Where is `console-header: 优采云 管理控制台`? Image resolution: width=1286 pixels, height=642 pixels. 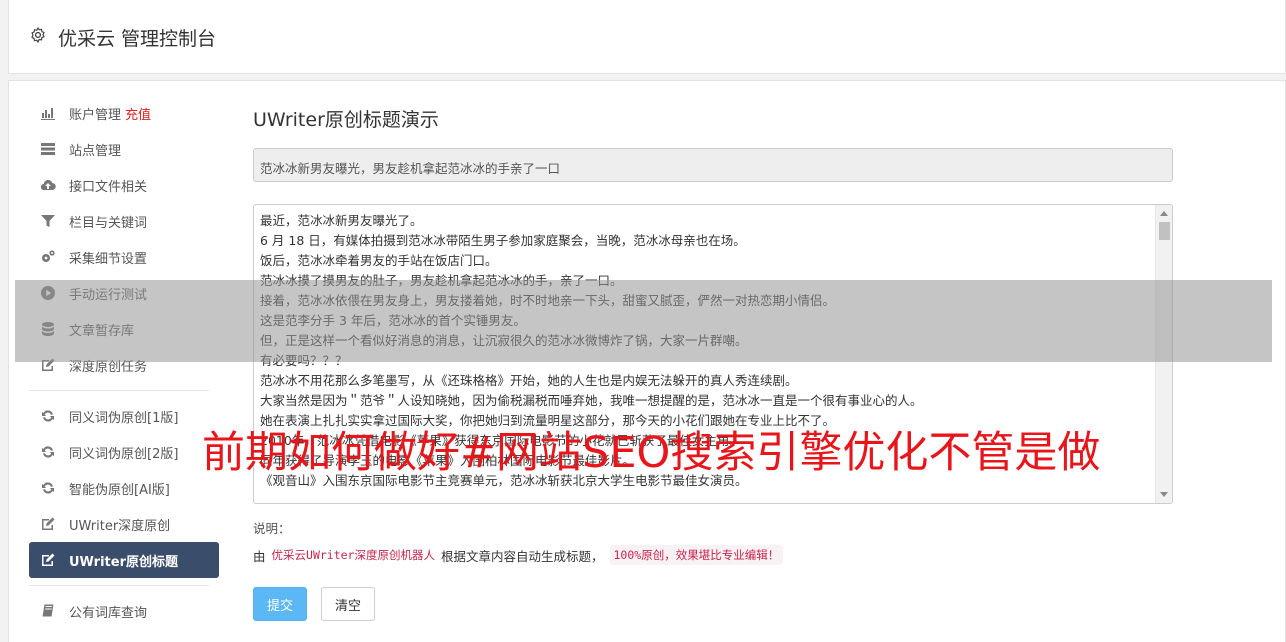
console-header: 优采云 管理控制台 is located at coordinates (647, 37).